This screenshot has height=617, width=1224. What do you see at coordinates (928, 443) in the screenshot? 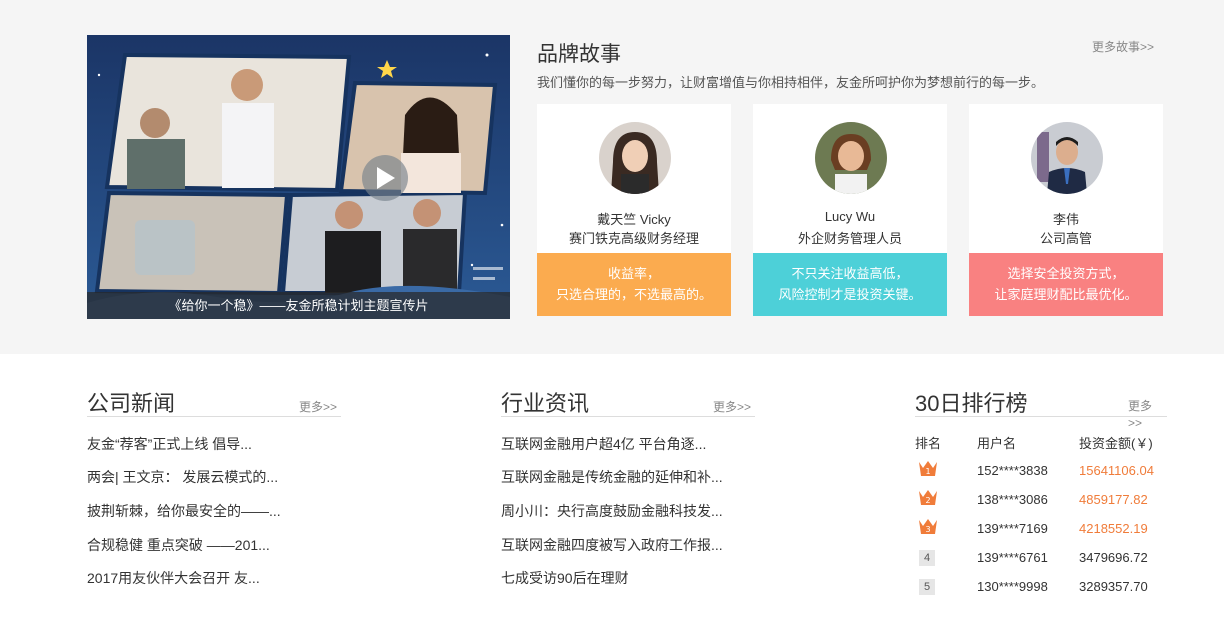
I see `rank-column-header: 排名` at bounding box center [928, 443].